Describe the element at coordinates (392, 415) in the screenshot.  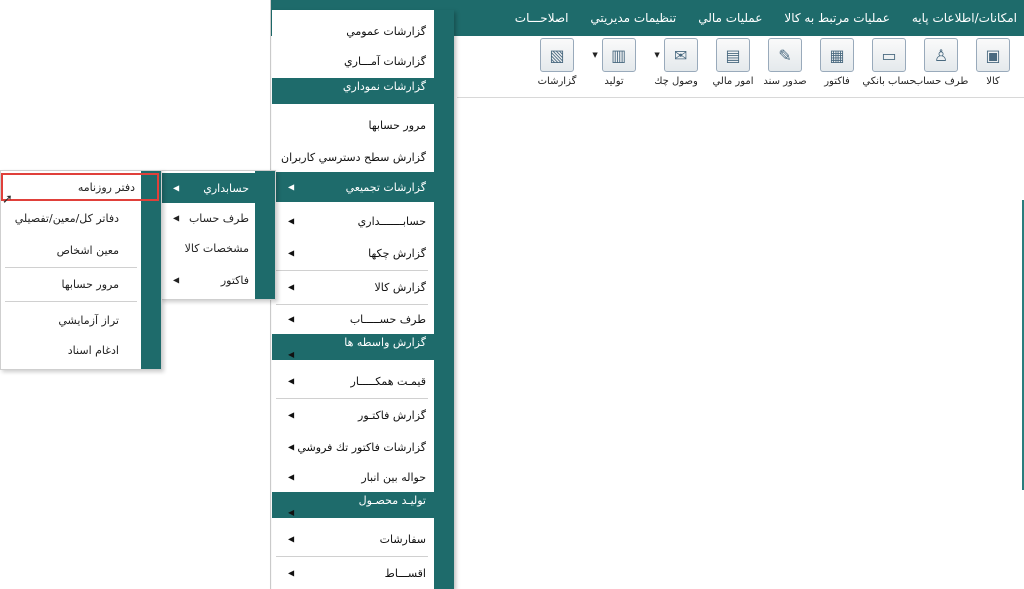
I see `menu-item-label: گزارش فاکتـور` at that location.